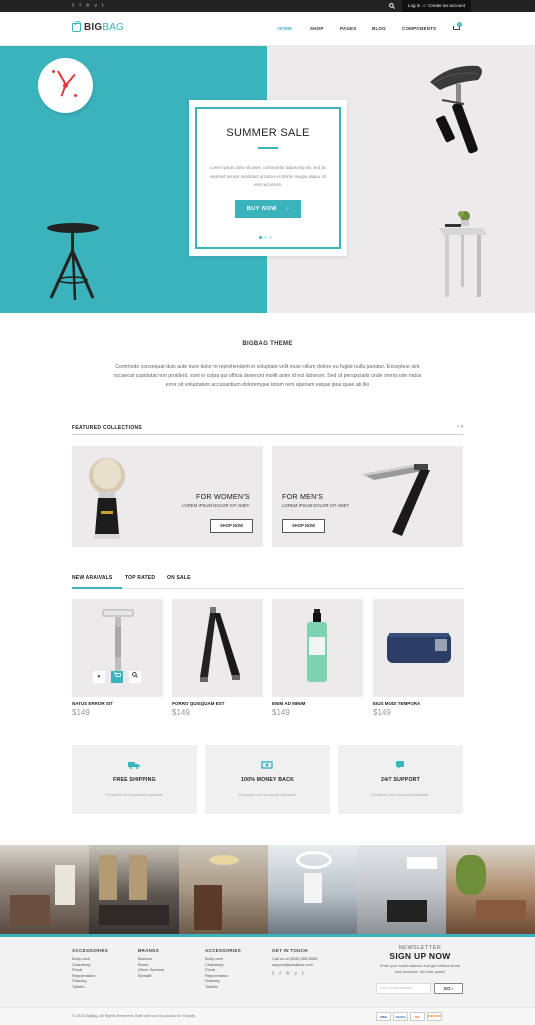  I want to click on newsletter-go-button: GO ›, so click(448, 988).